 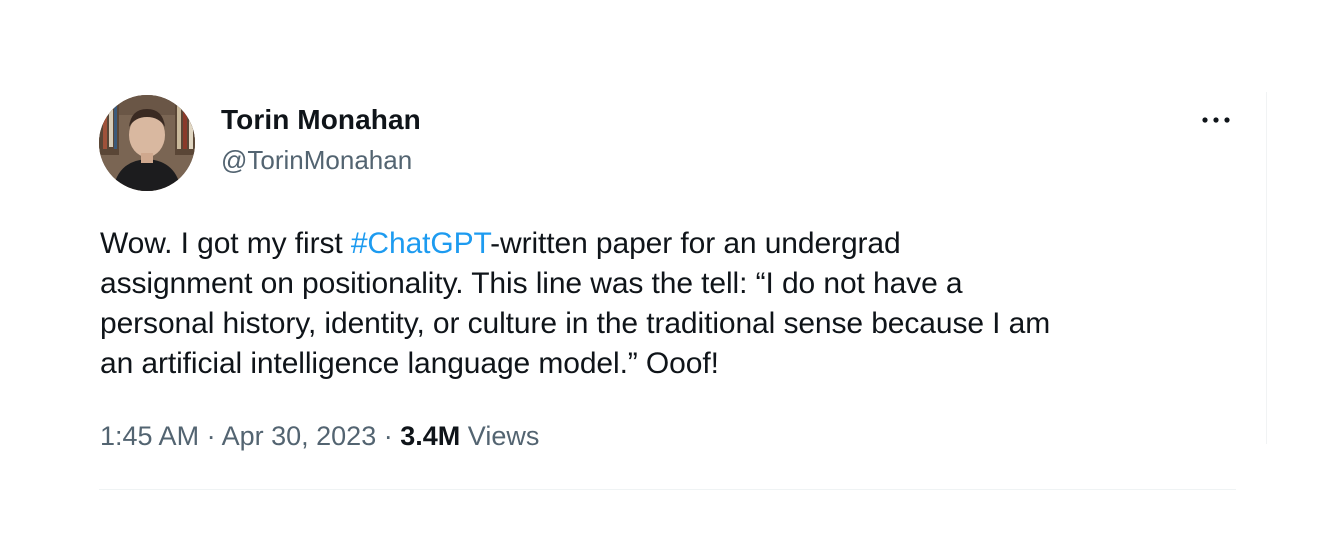 I want to click on tweet-text-segment: -written paper for an undergrad, so click(x=695, y=243).